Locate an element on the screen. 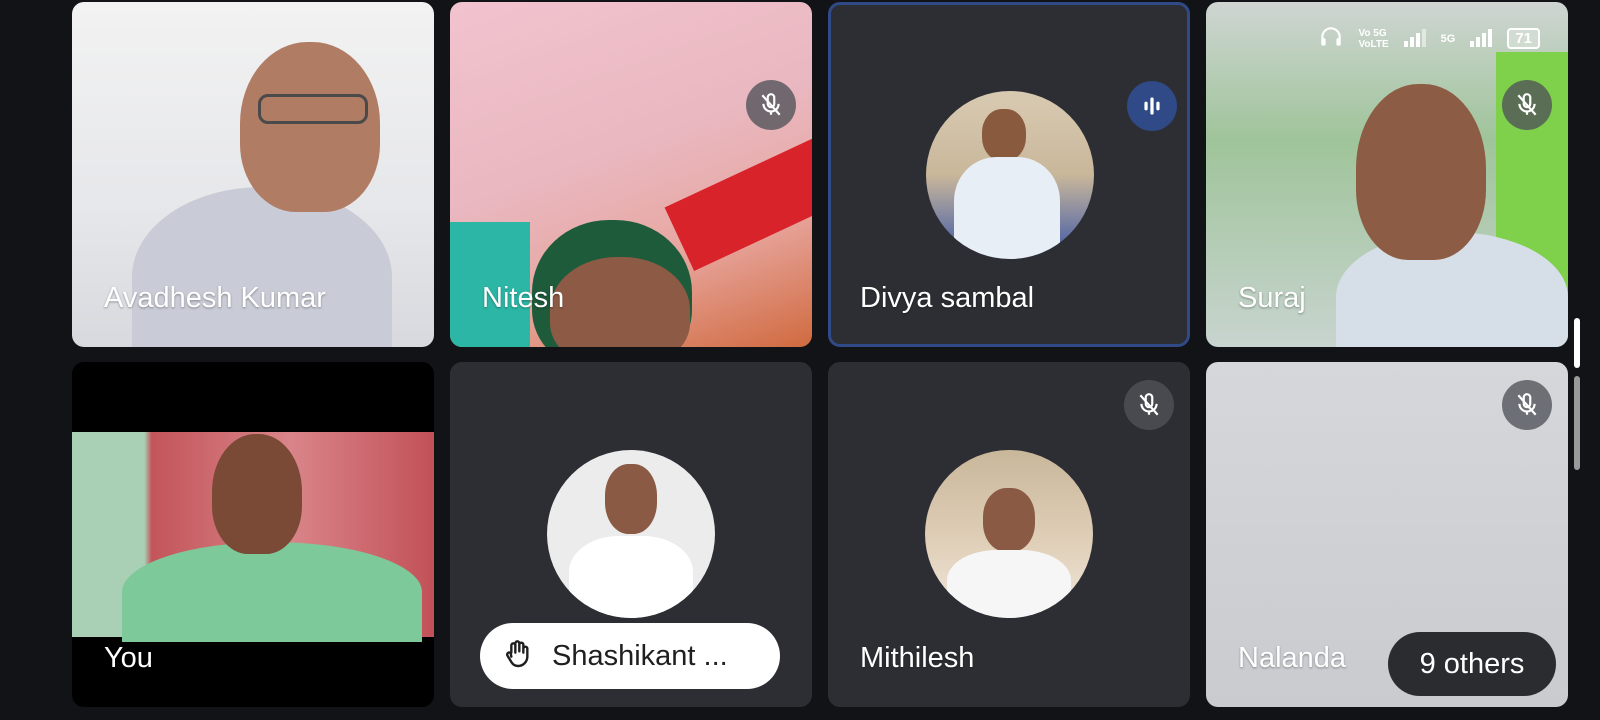 Image resolution: width=1600 pixels, height=720 pixels. others-button: 9 others is located at coordinates (1472, 664).